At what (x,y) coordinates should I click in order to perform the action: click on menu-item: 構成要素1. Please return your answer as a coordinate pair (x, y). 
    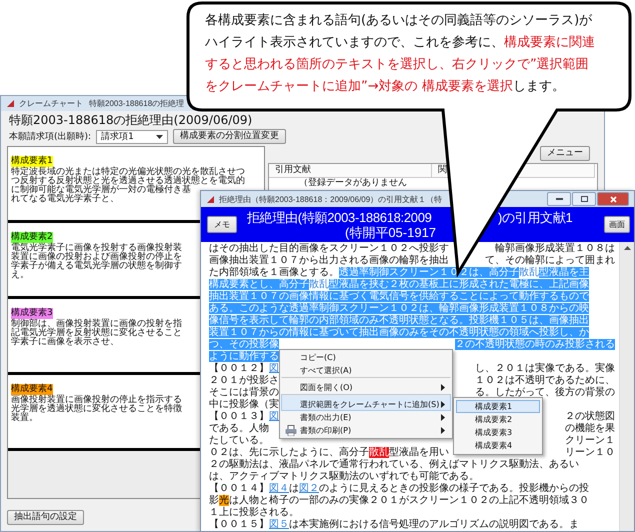
    Looking at the image, I should click on (498, 406).